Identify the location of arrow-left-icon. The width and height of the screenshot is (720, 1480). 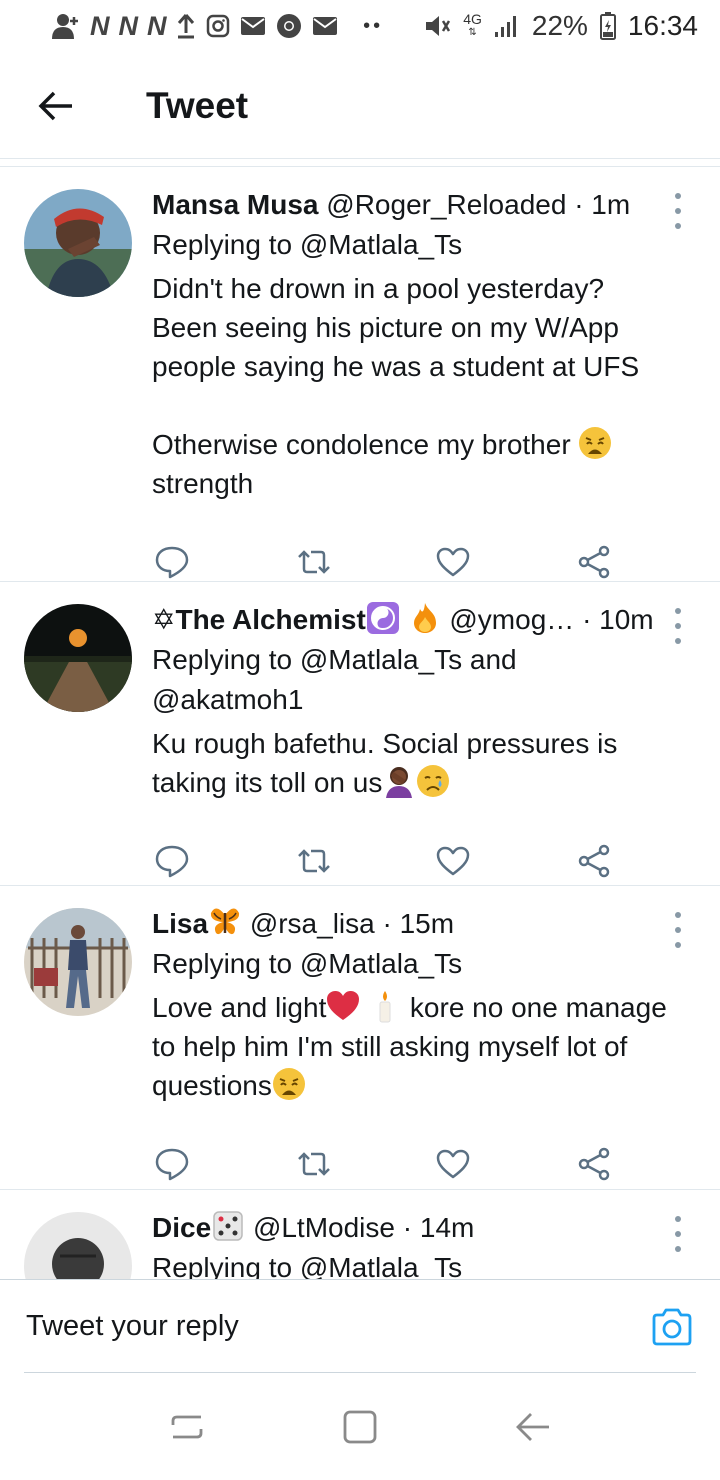
(55, 106).